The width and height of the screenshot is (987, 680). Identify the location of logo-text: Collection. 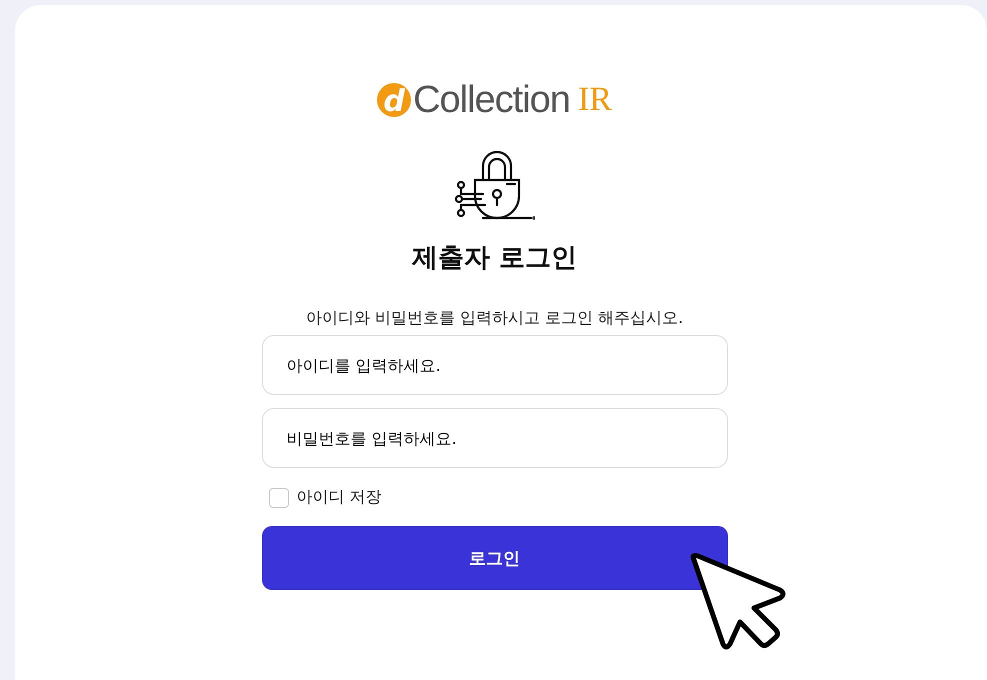
(491, 100).